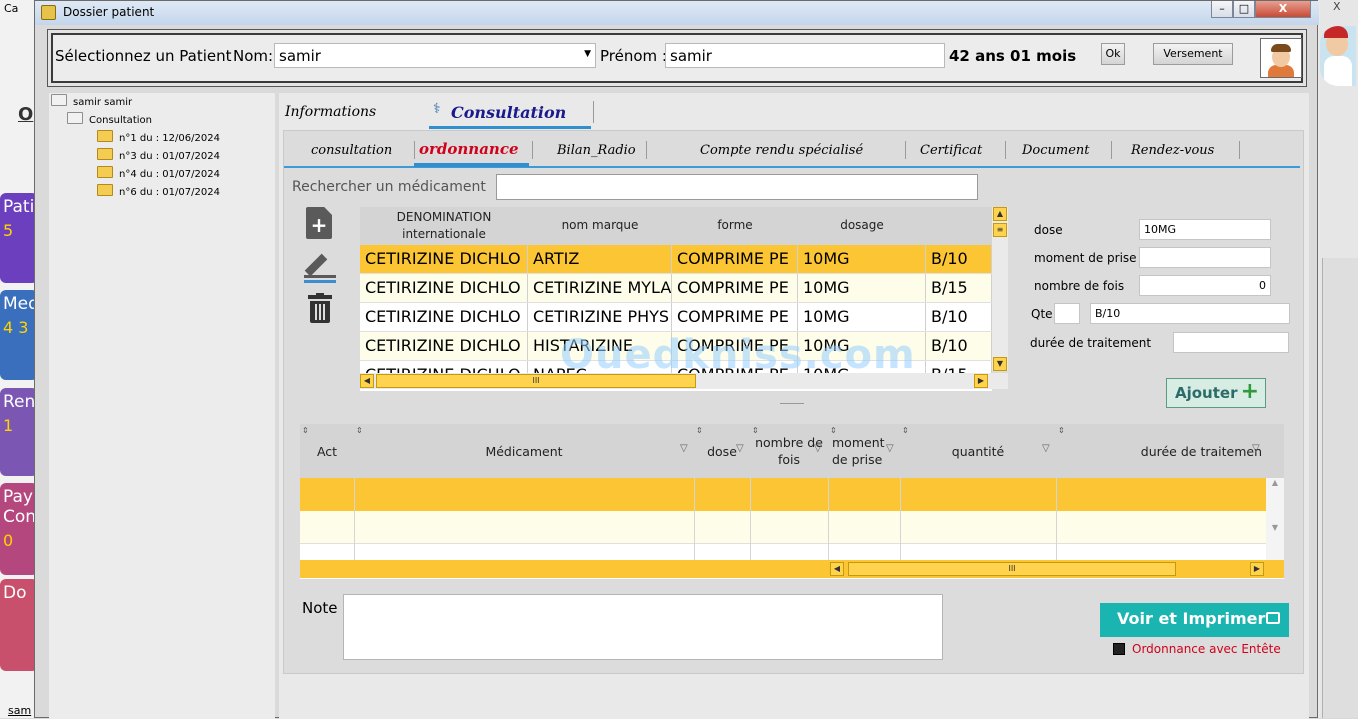 Image resolution: width=1358 pixels, height=719 pixels. I want to click on add-medication-button: Ajouter +, so click(1216, 393).